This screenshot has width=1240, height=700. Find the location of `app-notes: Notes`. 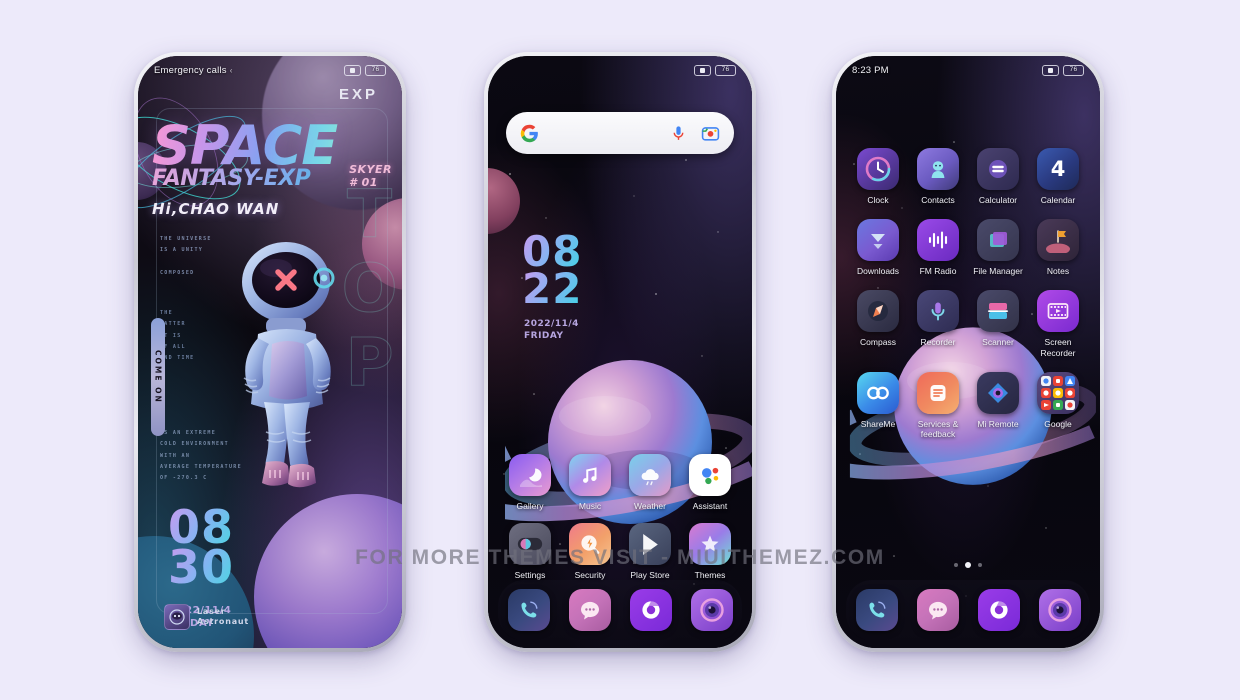

app-notes: Notes is located at coordinates (1058, 247).